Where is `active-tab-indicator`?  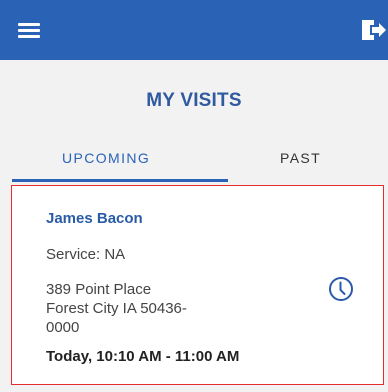 active-tab-indicator is located at coordinates (120, 180).